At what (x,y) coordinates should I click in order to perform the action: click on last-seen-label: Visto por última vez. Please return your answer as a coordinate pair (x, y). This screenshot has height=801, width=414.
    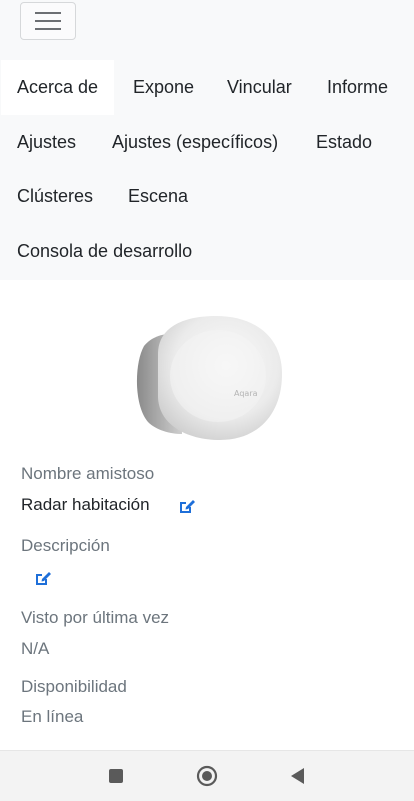
    Looking at the image, I should click on (95, 617).